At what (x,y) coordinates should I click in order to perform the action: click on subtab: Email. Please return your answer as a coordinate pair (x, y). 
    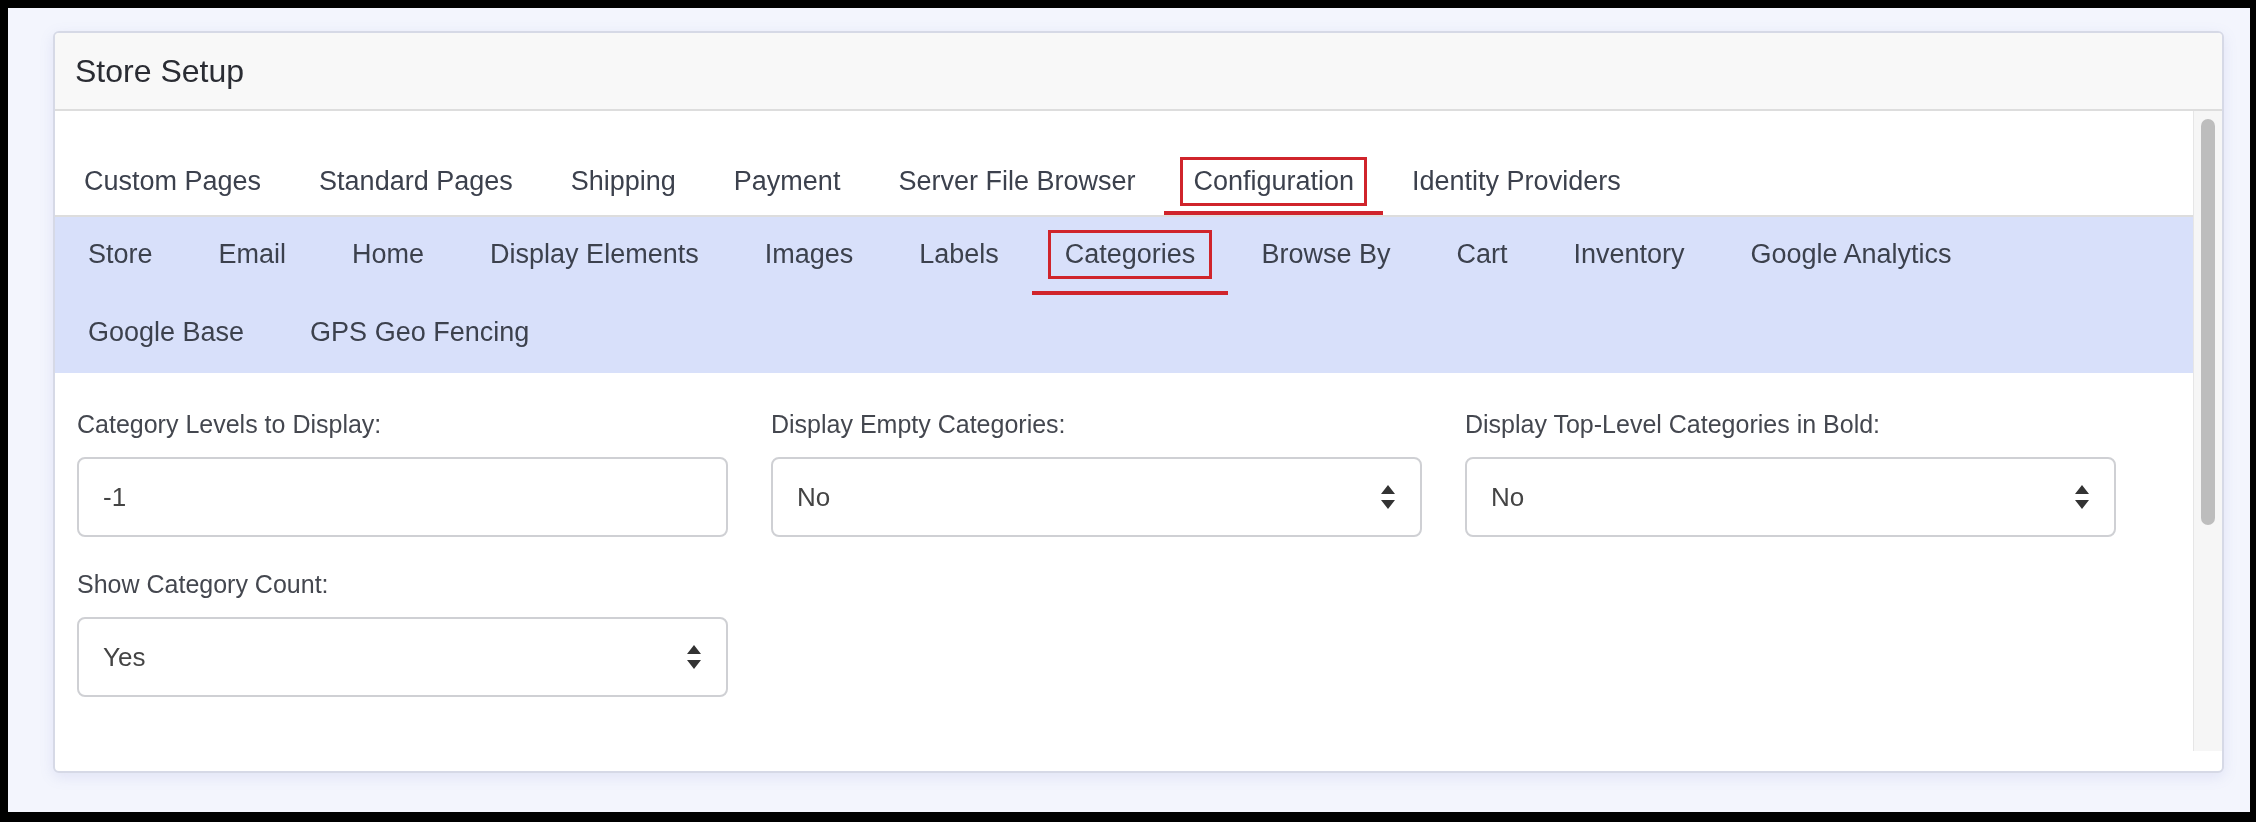
    Looking at the image, I should click on (252, 256).